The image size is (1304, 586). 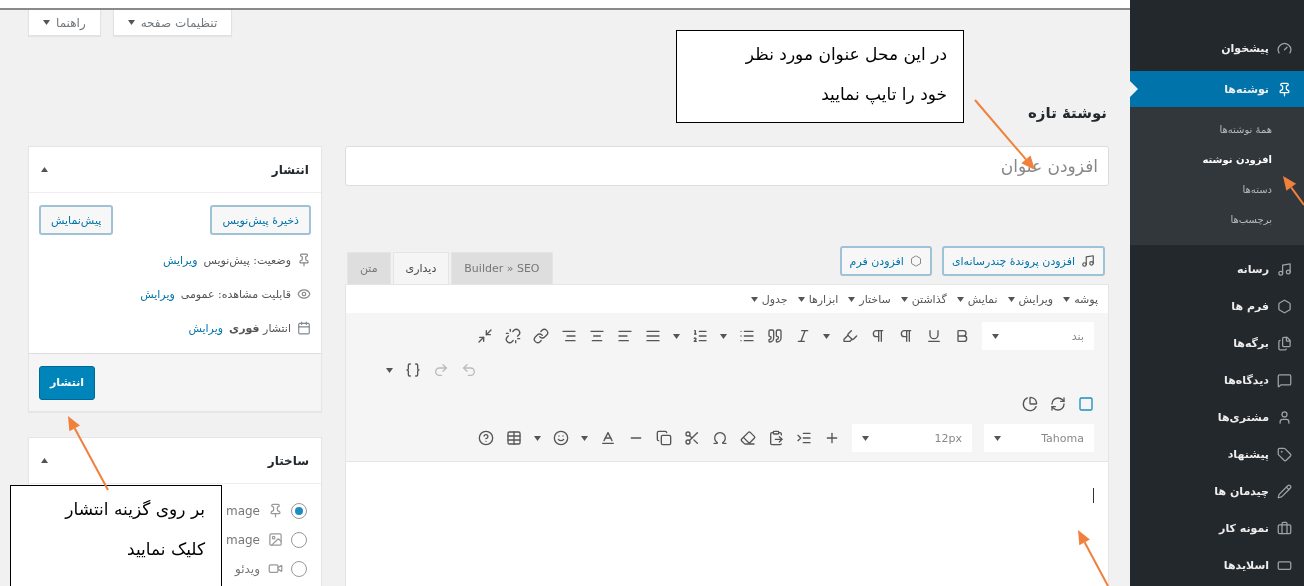 I want to click on submenu-item: دسته‌ها, so click(x=1217, y=190).